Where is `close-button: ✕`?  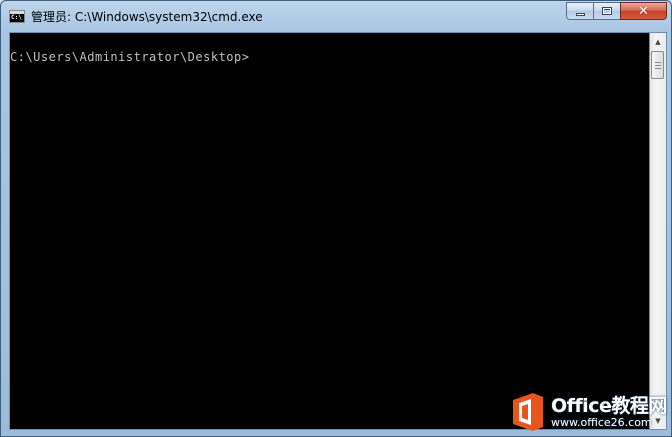
close-button: ✕ is located at coordinates (643, 11).